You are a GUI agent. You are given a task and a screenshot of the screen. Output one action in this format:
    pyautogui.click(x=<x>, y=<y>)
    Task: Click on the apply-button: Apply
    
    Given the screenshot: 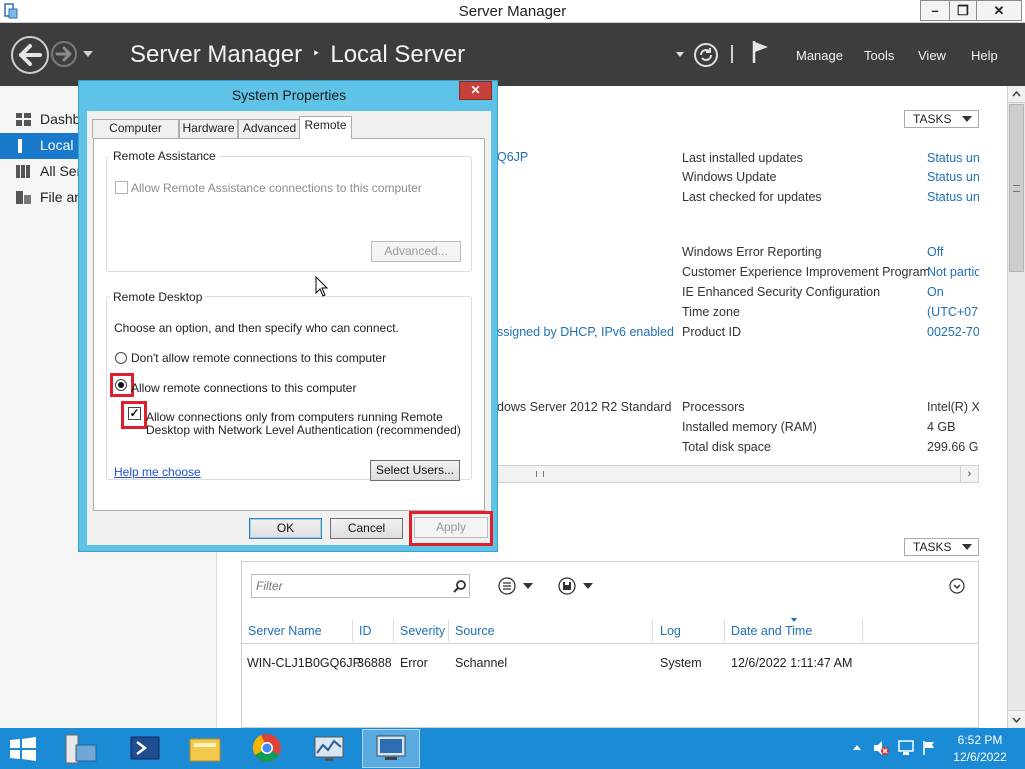 What is the action you would take?
    pyautogui.click(x=451, y=527)
    